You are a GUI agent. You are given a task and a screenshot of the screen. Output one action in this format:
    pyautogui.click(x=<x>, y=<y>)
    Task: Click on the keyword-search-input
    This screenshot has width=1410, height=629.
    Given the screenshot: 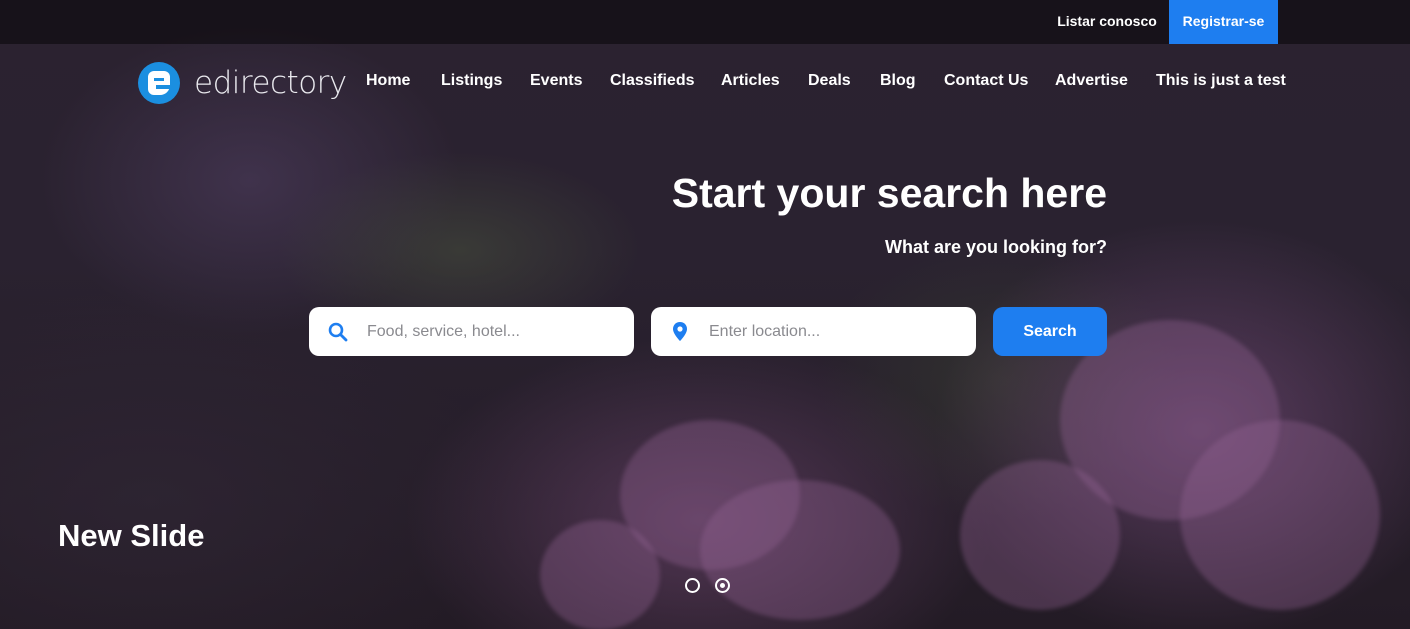 What is the action you would take?
    pyautogui.click(x=500, y=331)
    